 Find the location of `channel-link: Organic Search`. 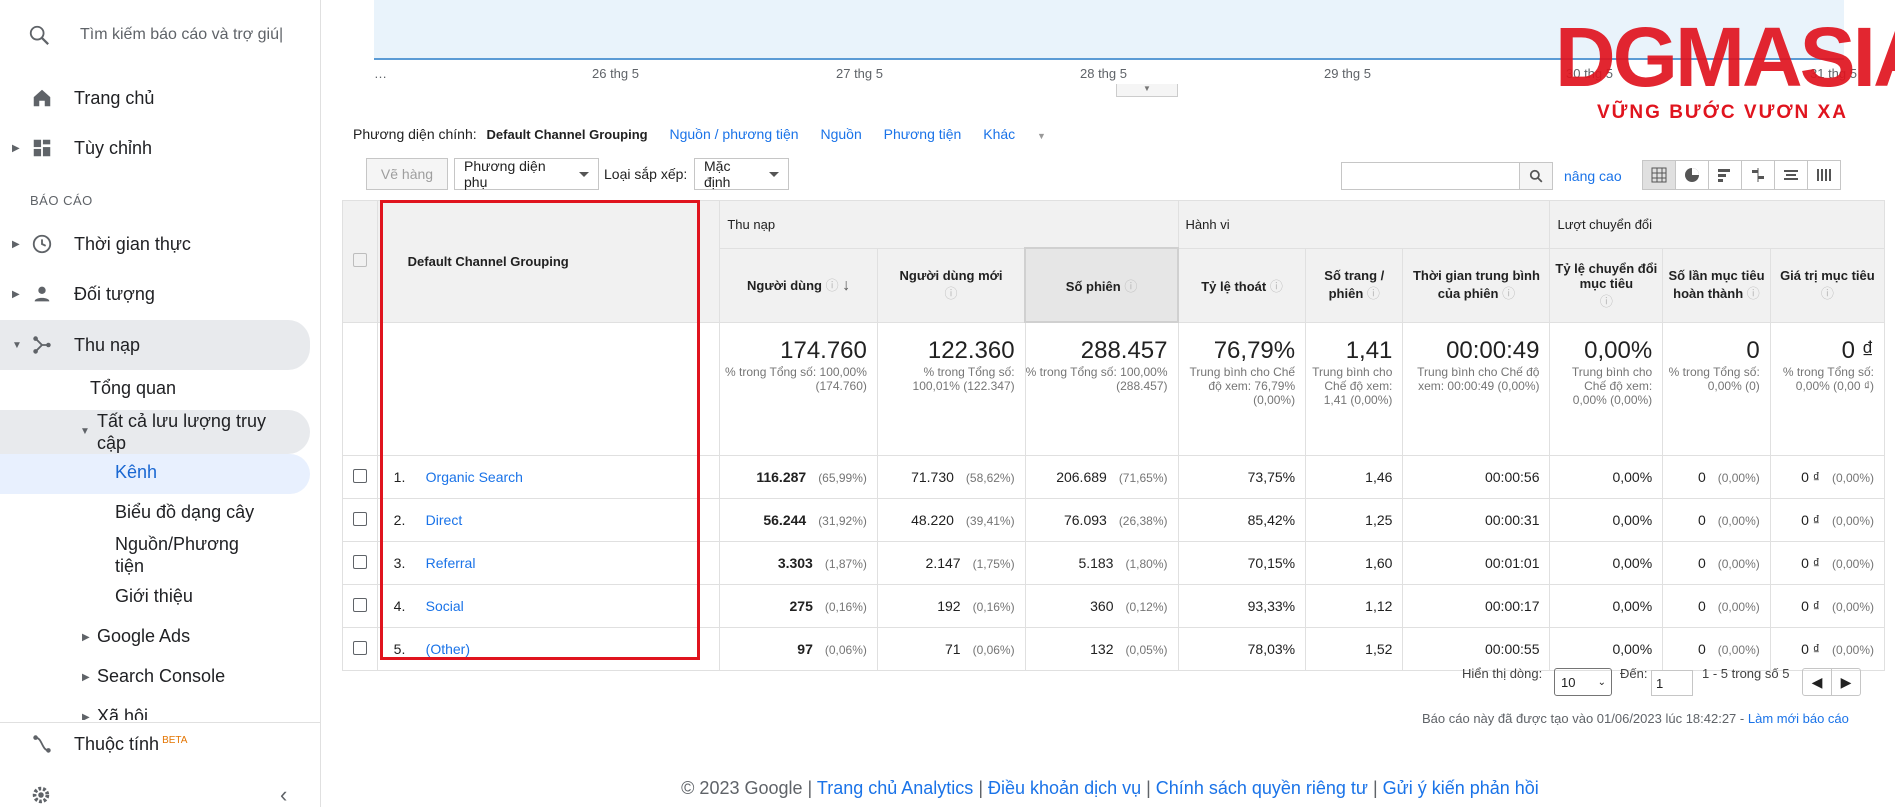

channel-link: Organic Search is located at coordinates (474, 477).